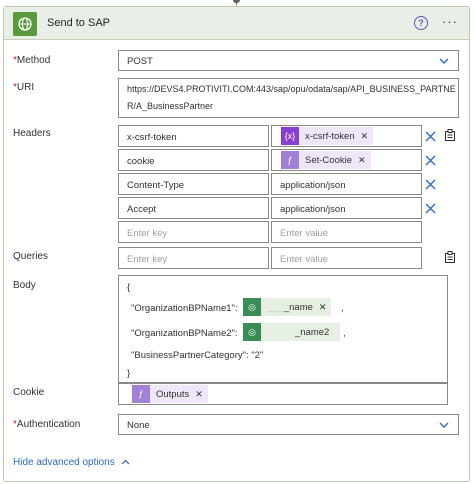 Image resolution: width=474 pixels, height=484 pixels. I want to click on header-key-input: cookie, so click(193, 160).